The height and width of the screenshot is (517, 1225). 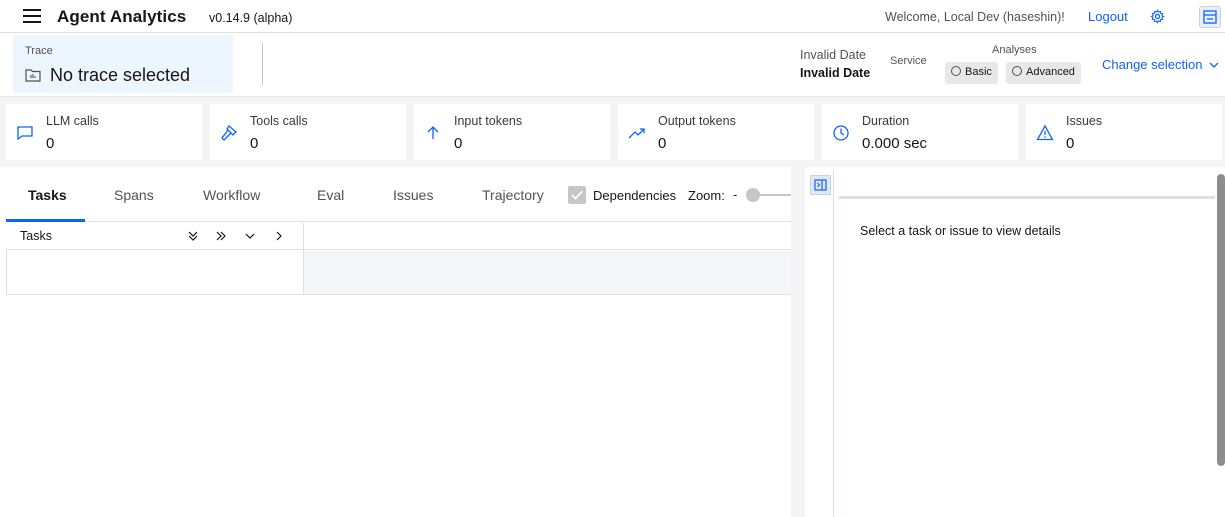 What do you see at coordinates (835, 73) in the screenshot?
I see `date-line-2: Invalid Date` at bounding box center [835, 73].